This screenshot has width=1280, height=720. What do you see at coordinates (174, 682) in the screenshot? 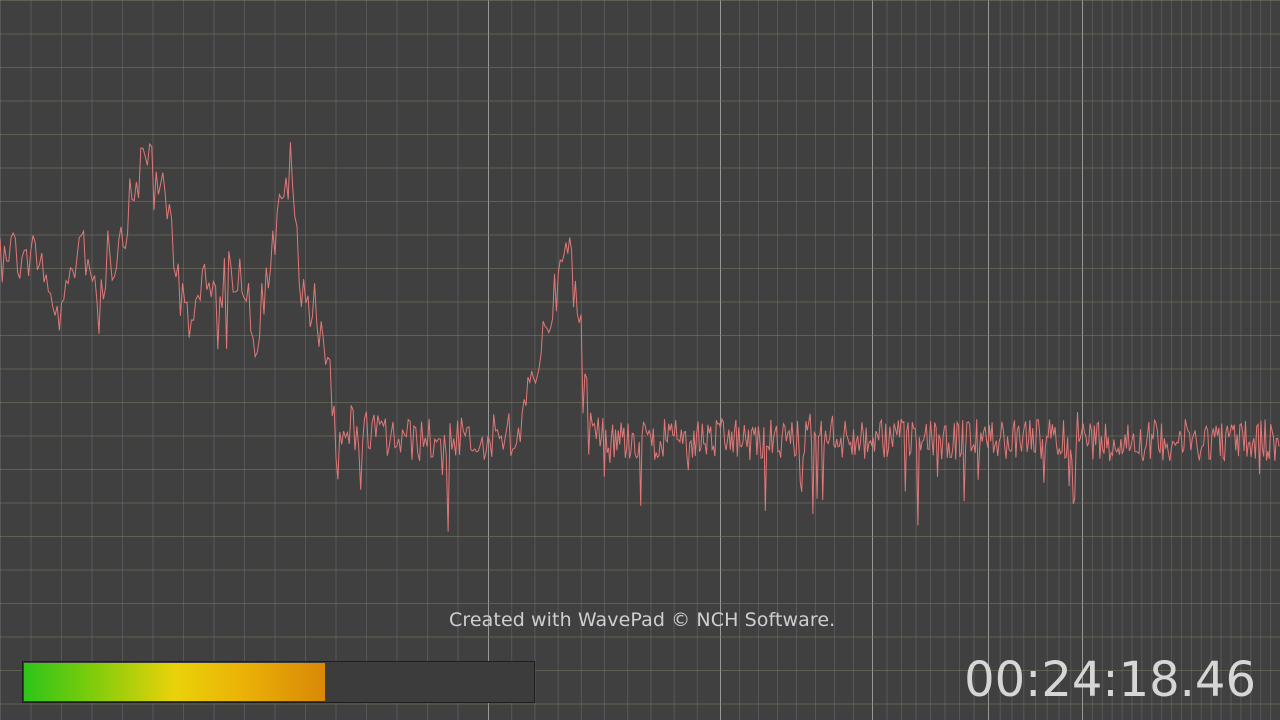
I see `level-meter-fill` at bounding box center [174, 682].